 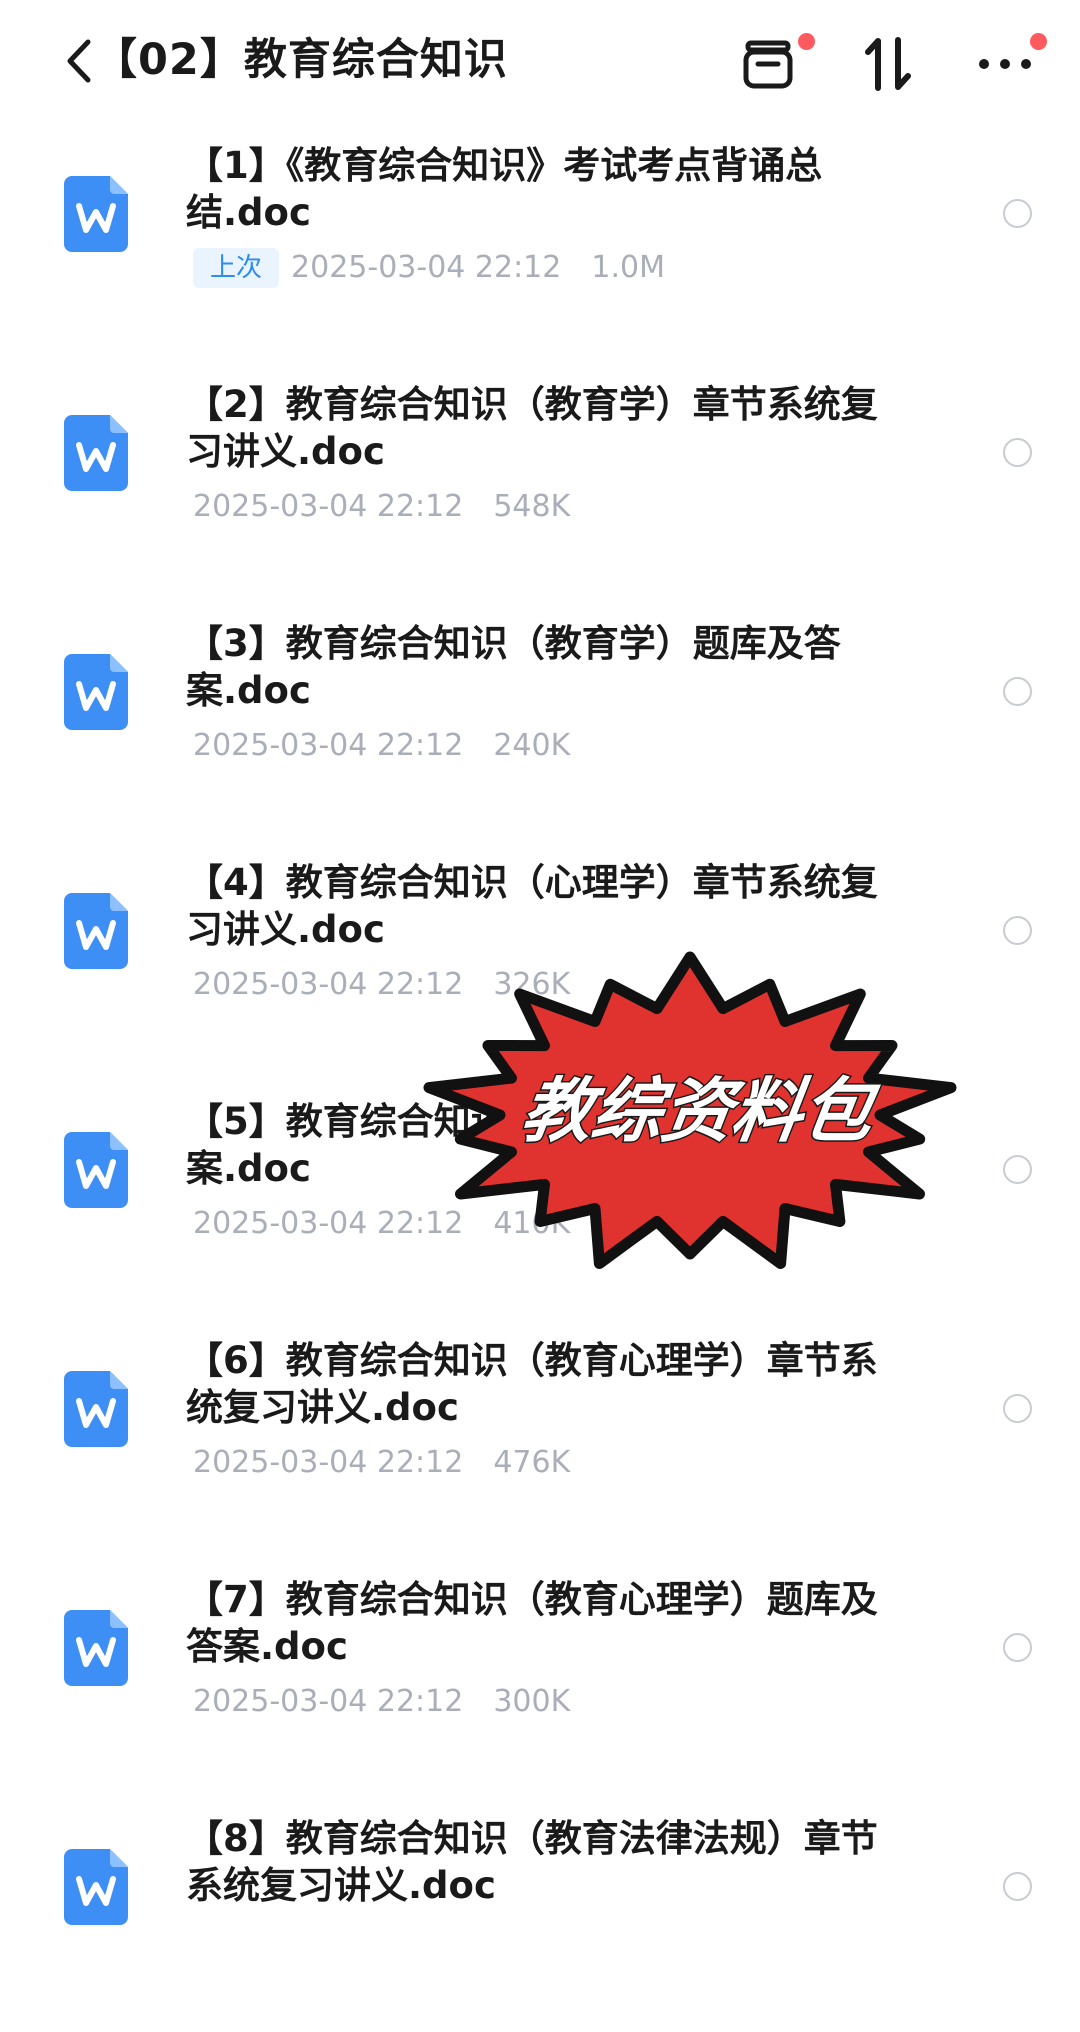 I want to click on file-meta: 2025-03-04 22:12 300K, so click(x=381, y=1702).